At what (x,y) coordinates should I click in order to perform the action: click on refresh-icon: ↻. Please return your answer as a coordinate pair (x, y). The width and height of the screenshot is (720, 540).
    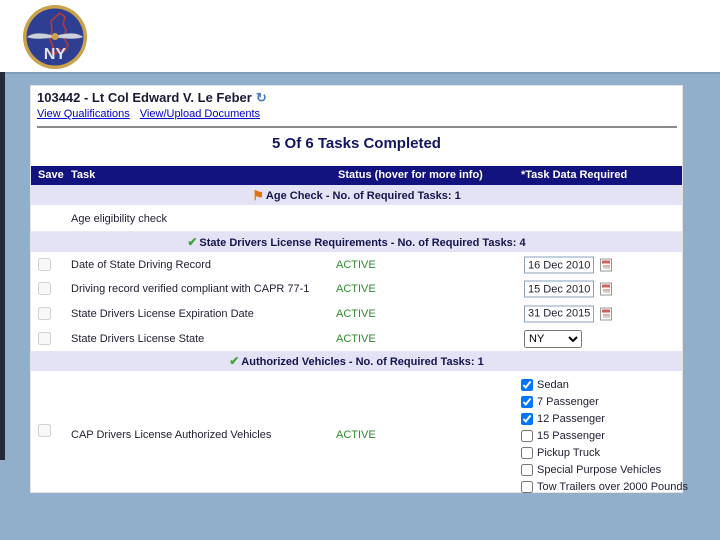
    Looking at the image, I should click on (261, 97).